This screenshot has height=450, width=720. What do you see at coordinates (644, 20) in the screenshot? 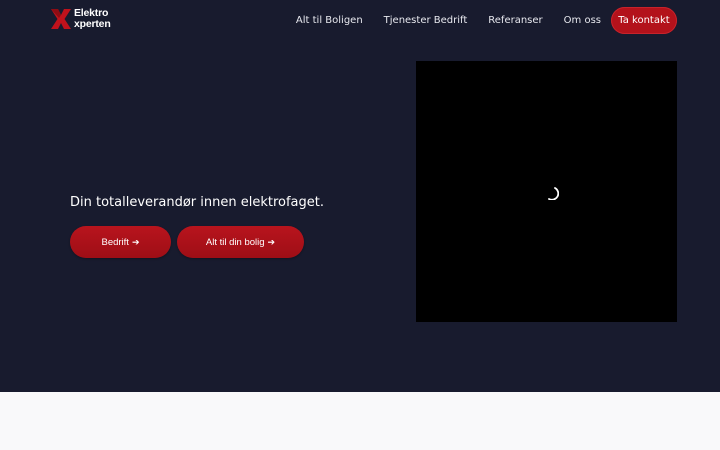
I see `contact-button: Ta kontakt` at bounding box center [644, 20].